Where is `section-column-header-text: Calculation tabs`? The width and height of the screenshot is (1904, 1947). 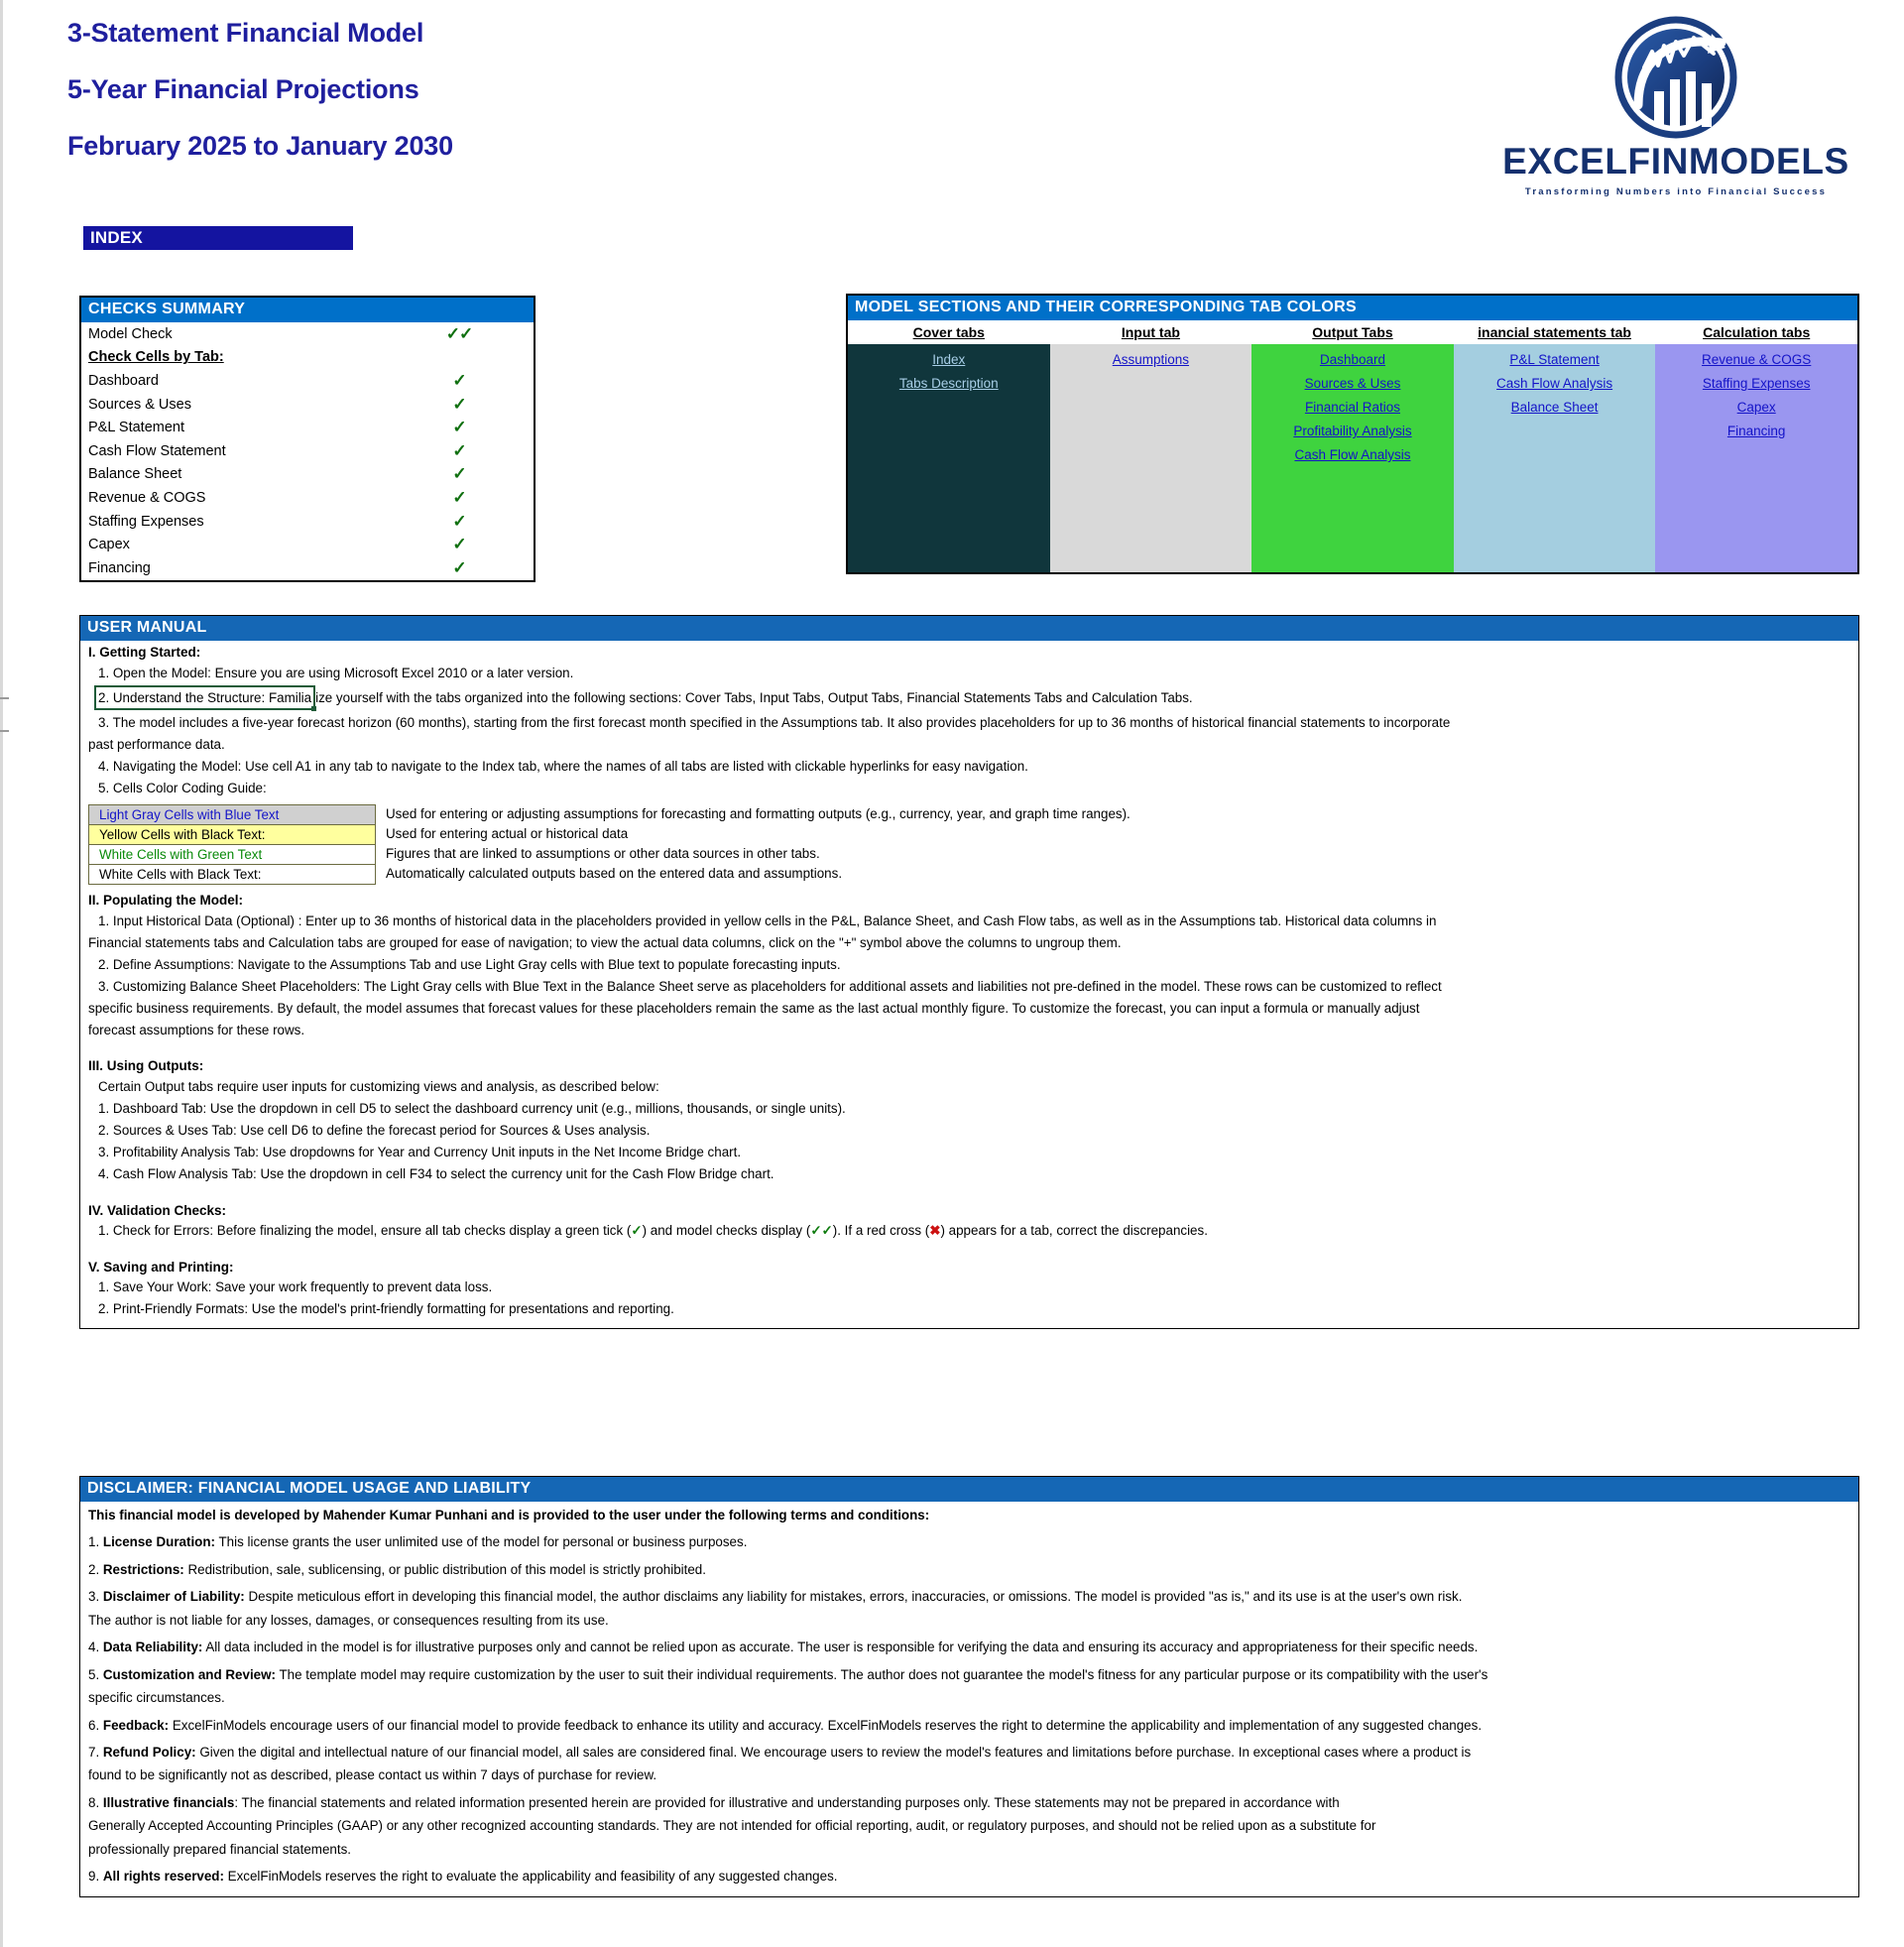
section-column-header-text: Calculation tabs is located at coordinates (1757, 332).